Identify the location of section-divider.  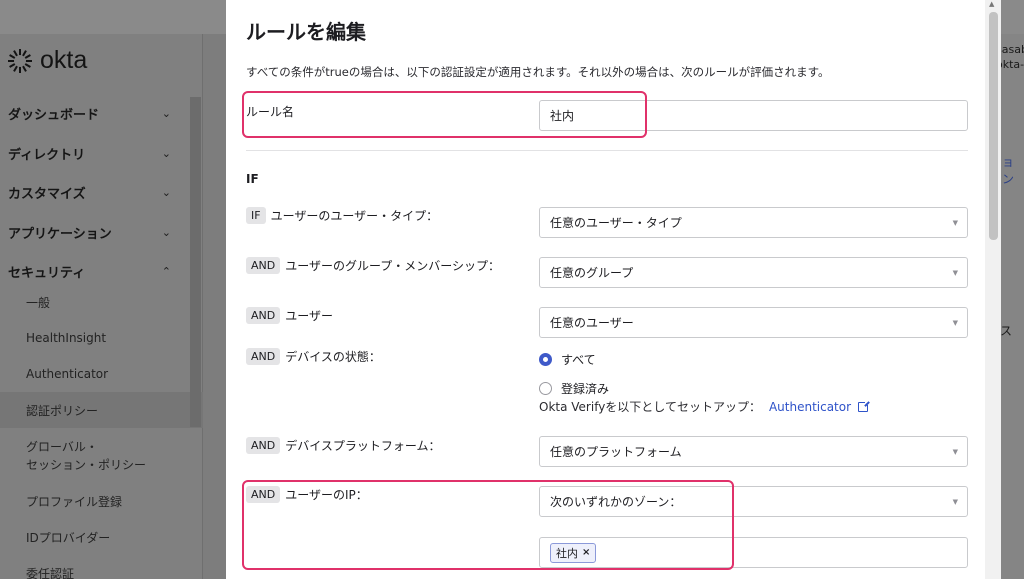
(607, 150).